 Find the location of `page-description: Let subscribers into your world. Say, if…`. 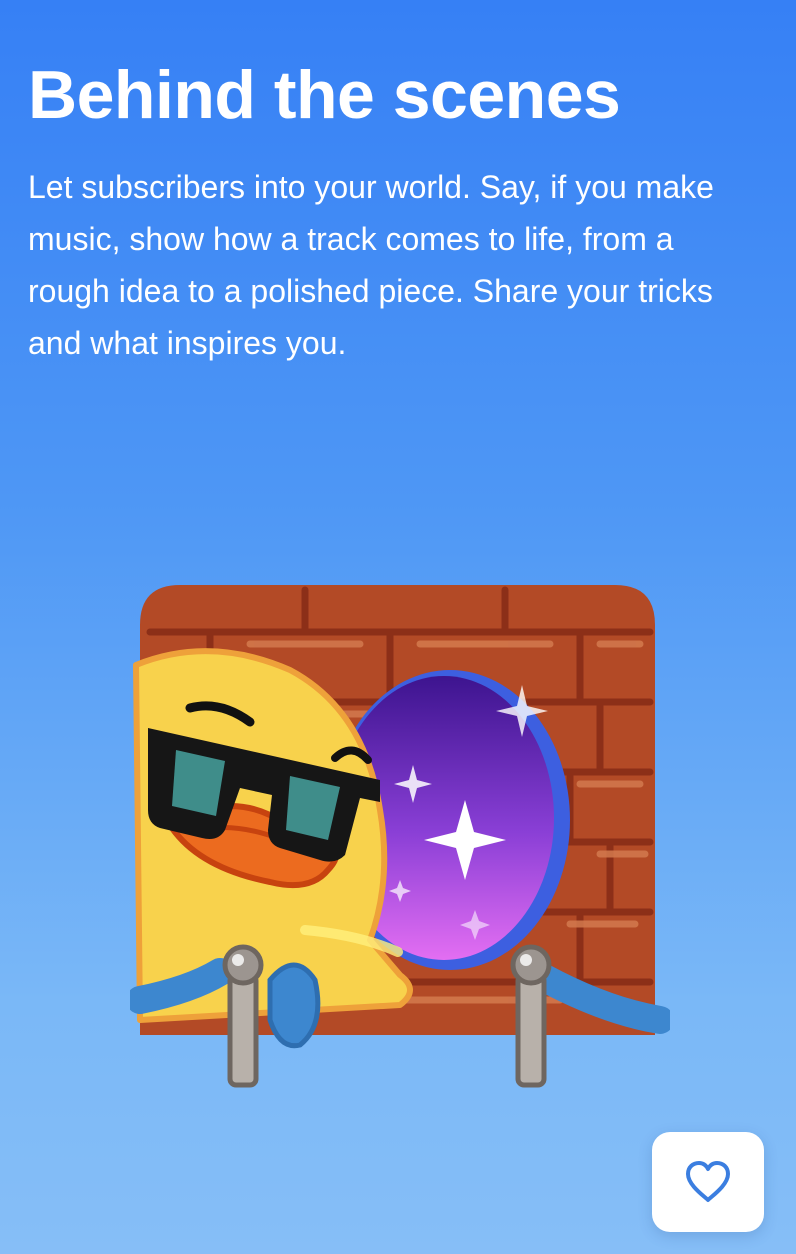

page-description: Let subscribers into your world. Say, if… is located at coordinates (371, 264).